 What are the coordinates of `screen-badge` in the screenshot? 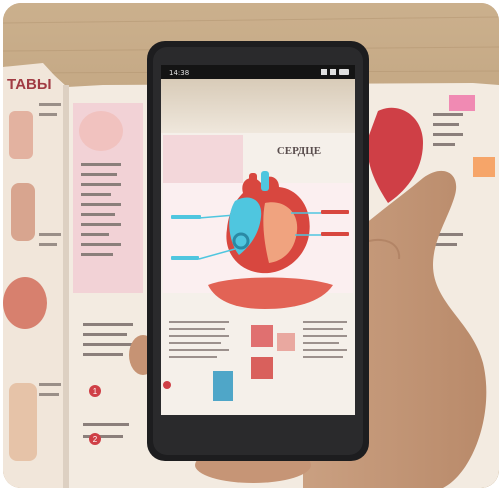 It's located at (167, 385).